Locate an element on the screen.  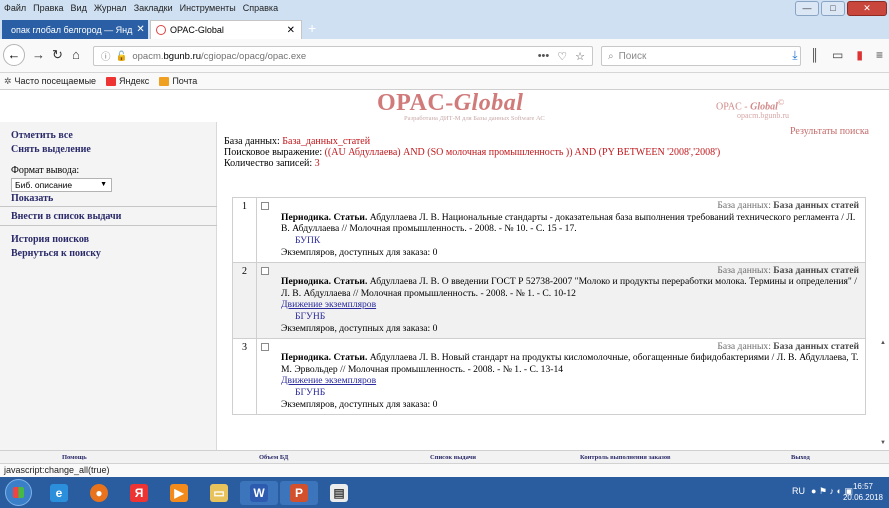
pocket-icon: ♡ is located at coordinates (562, 56).